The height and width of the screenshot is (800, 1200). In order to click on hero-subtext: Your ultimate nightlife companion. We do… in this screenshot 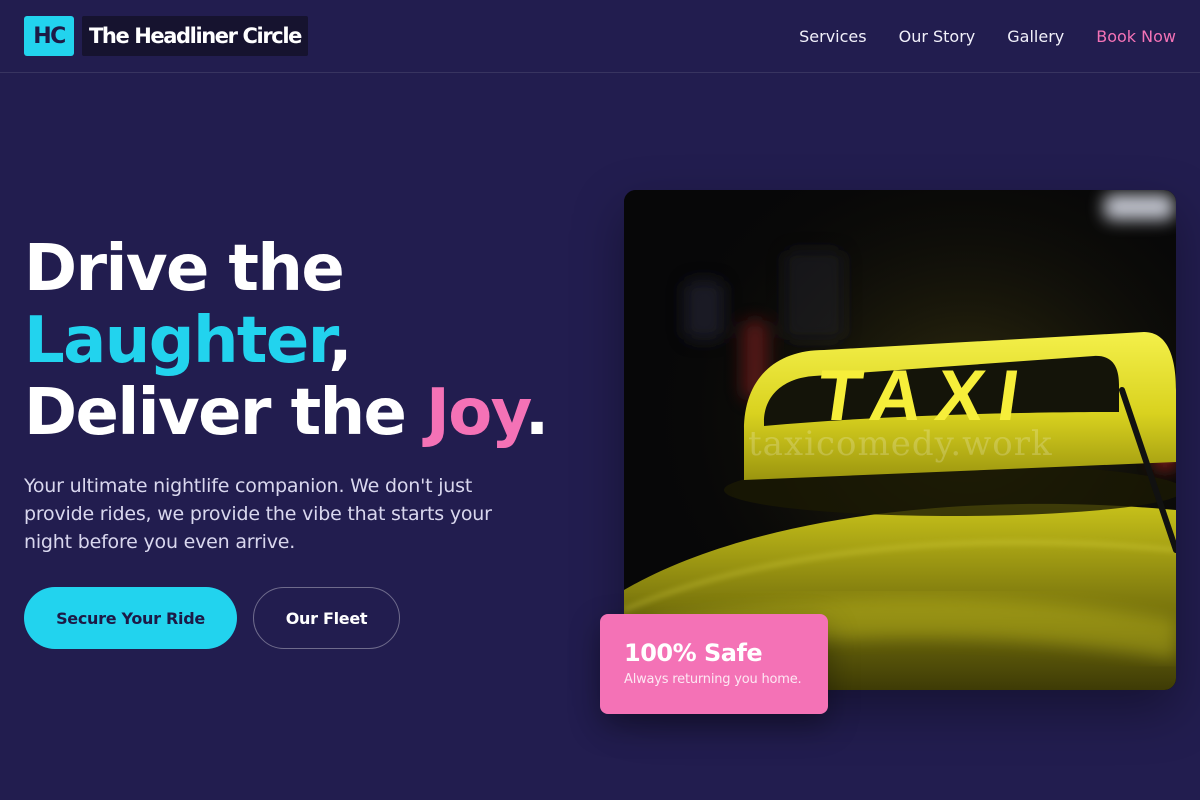, I will do `click(258, 514)`.